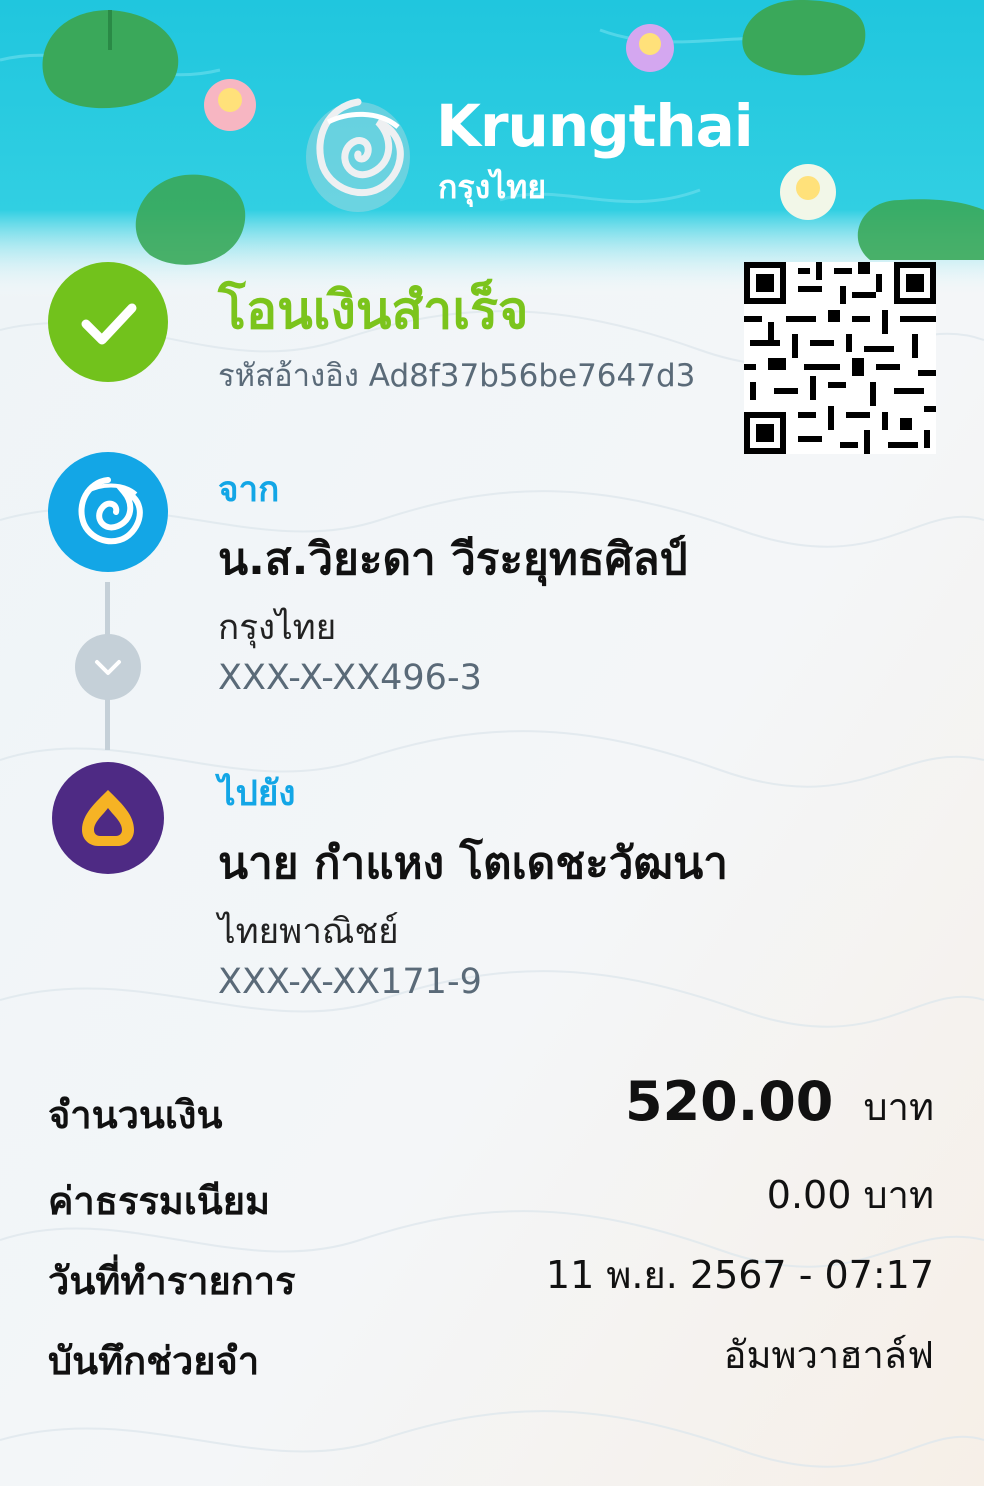  Describe the element at coordinates (739, 1275) in the screenshot. I see `date-value: 11 พ.ย. 2567 - 07:17` at that location.